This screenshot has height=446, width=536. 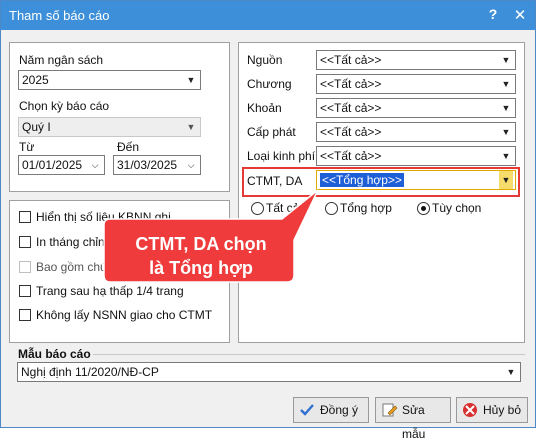 I want to click on callout-annotation, so click(x=211, y=236).